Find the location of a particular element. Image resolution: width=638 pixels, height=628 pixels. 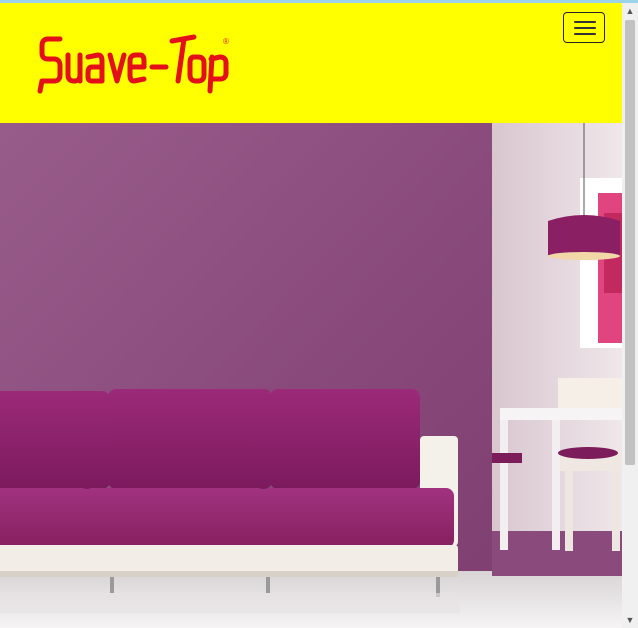

sofa-seat-cushion is located at coordinates (45, 518).